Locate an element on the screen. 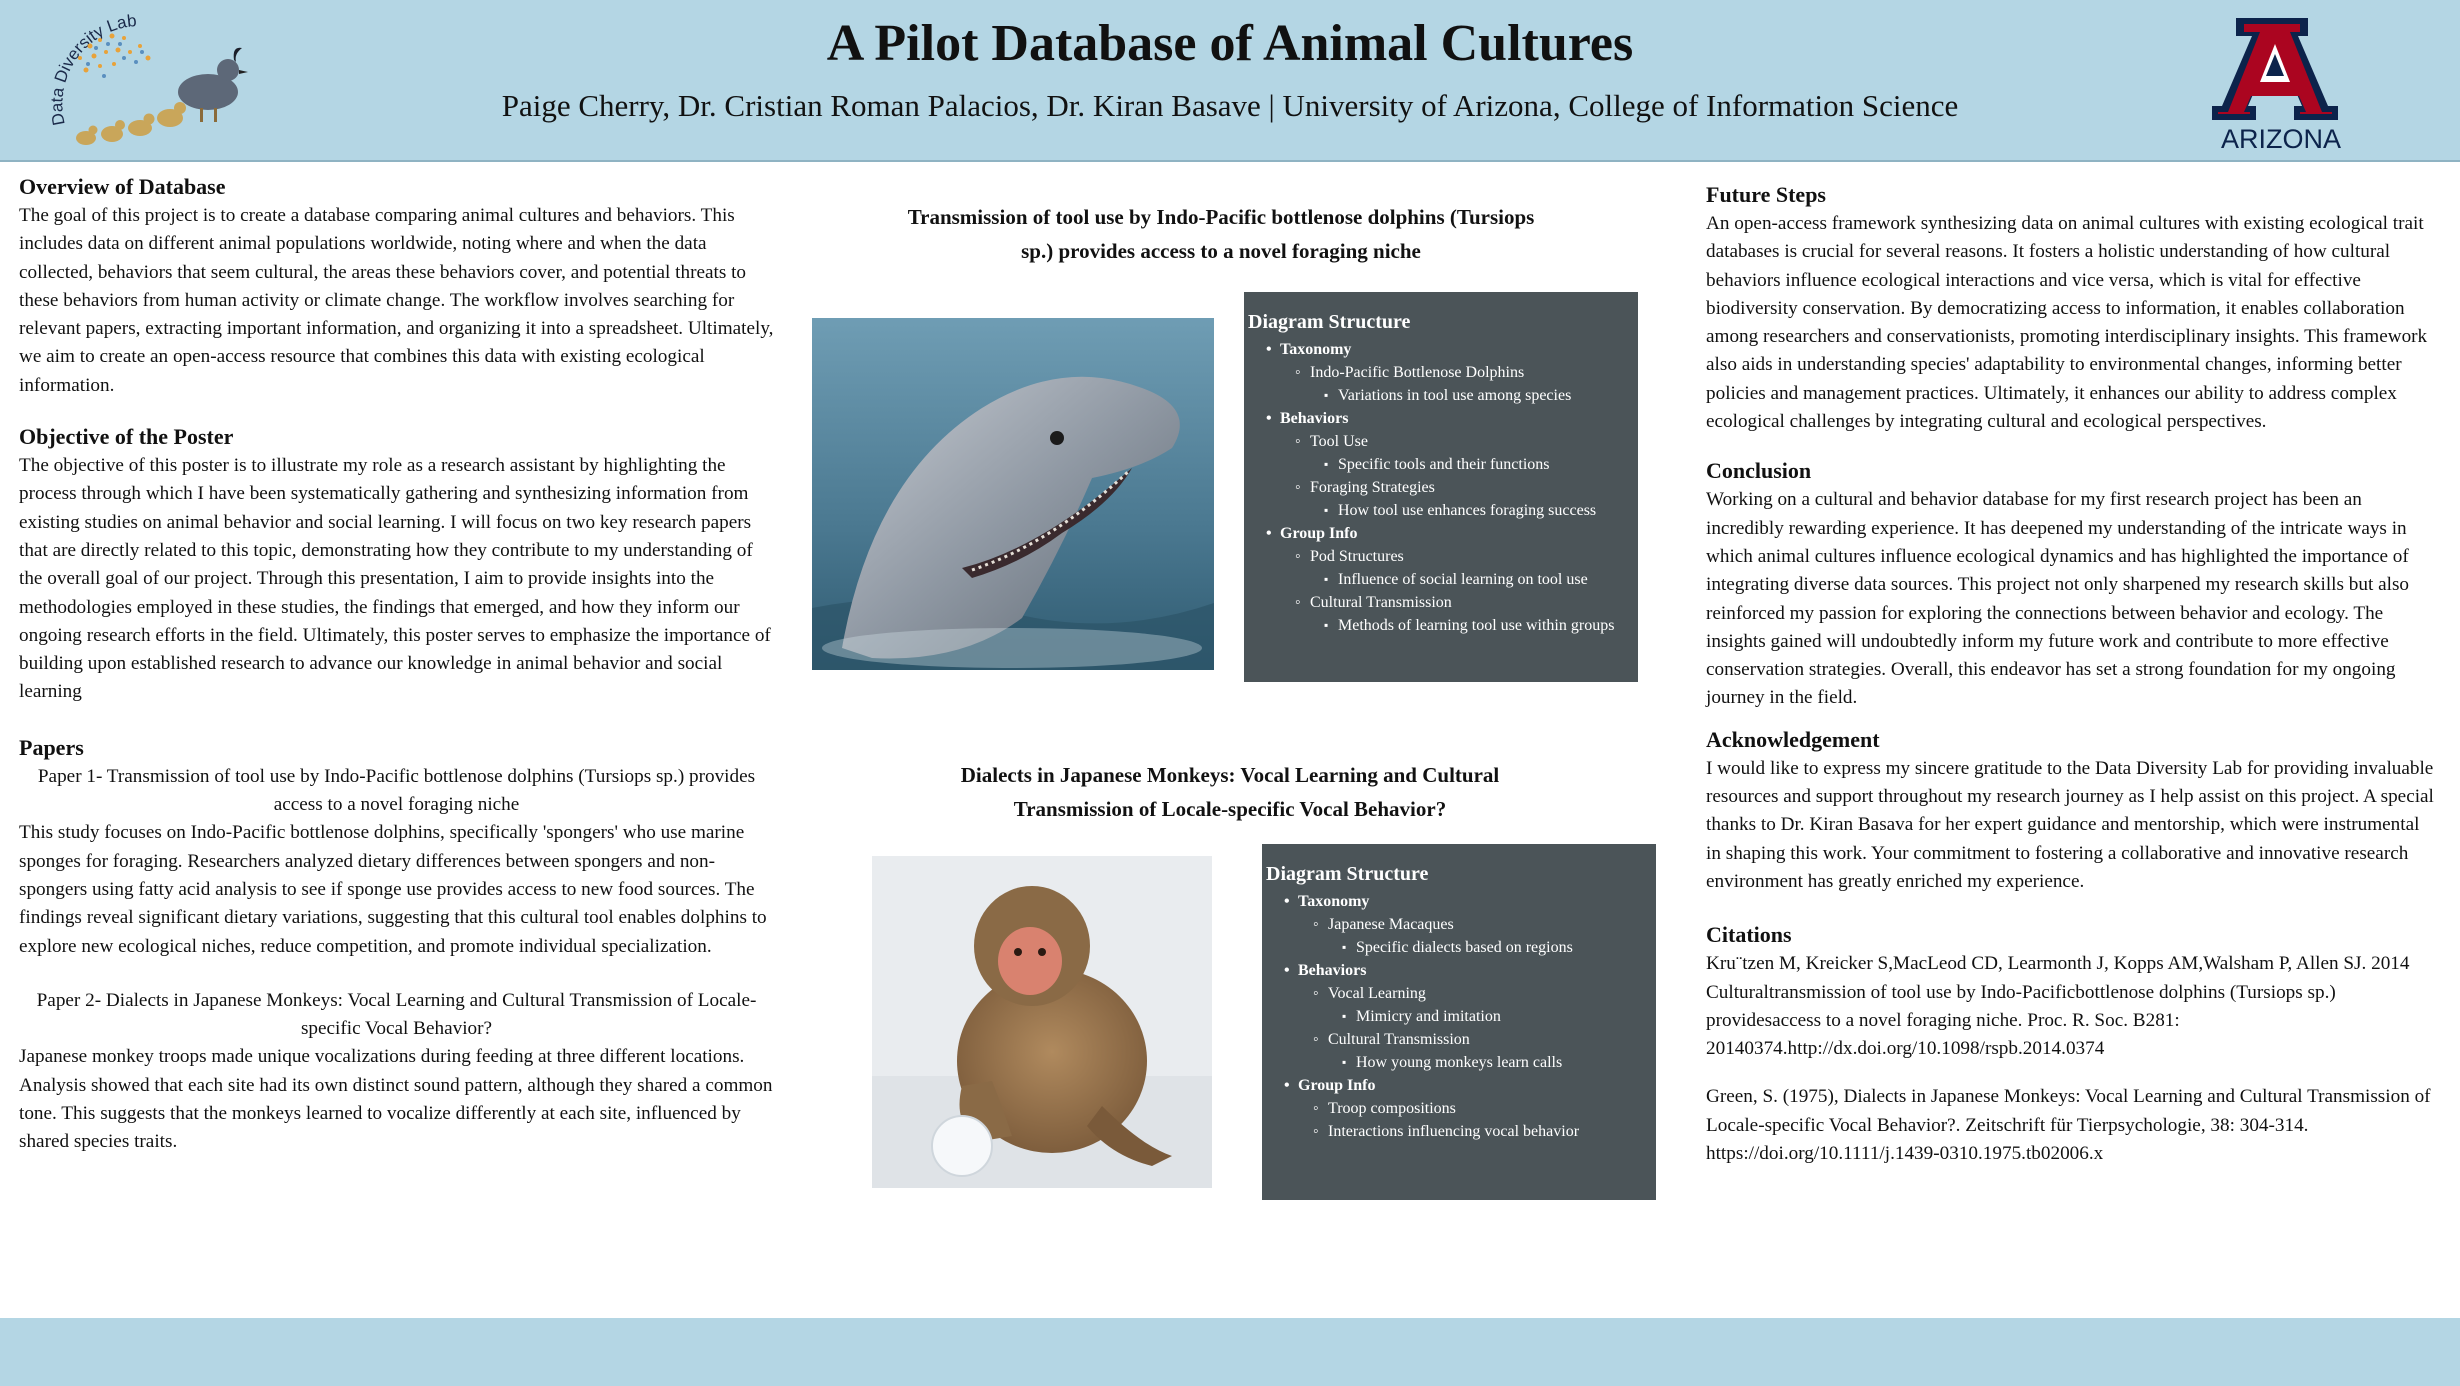 The height and width of the screenshot is (1386, 2460). monkey-diagram-item-level-1: Group Info is located at coordinates (1456, 1085).